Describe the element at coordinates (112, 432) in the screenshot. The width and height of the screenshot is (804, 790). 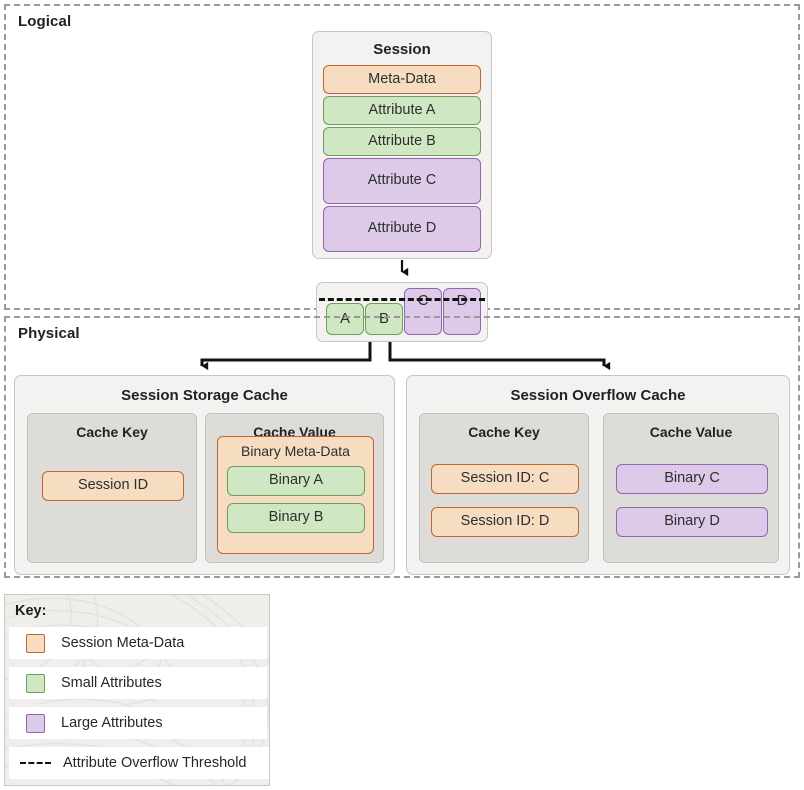
I see `storage-cache-key-header: Cache Key` at that location.